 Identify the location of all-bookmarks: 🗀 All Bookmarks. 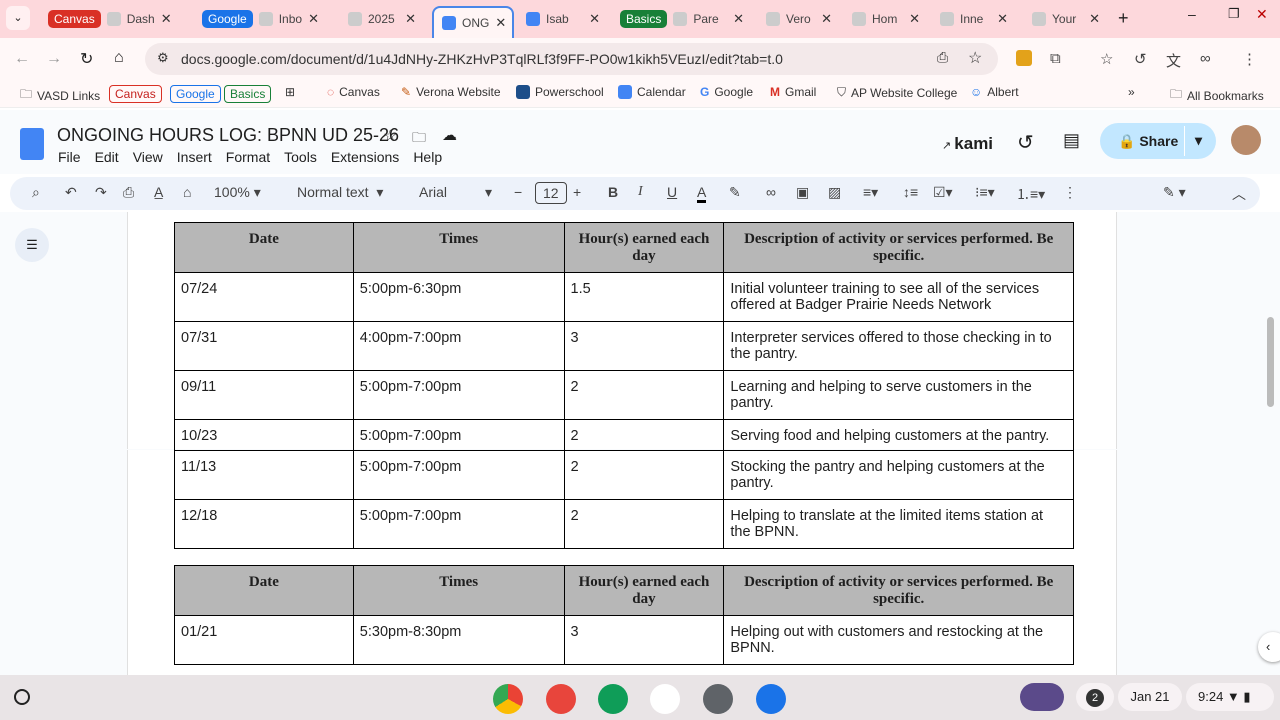
(1217, 95).